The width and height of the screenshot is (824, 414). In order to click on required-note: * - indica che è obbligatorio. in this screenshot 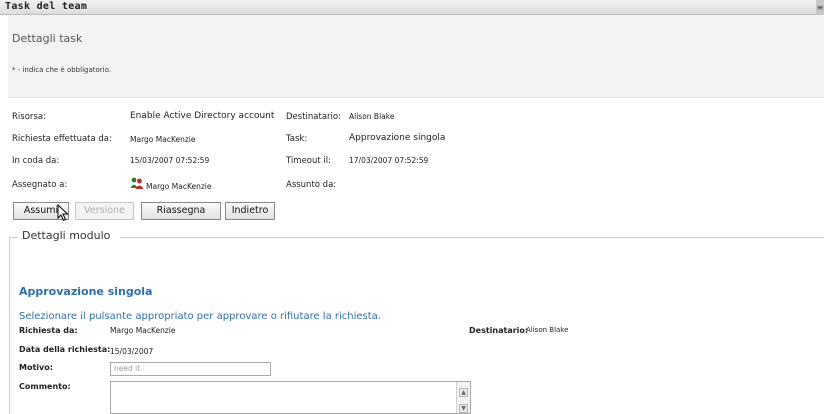, I will do `click(61, 70)`.